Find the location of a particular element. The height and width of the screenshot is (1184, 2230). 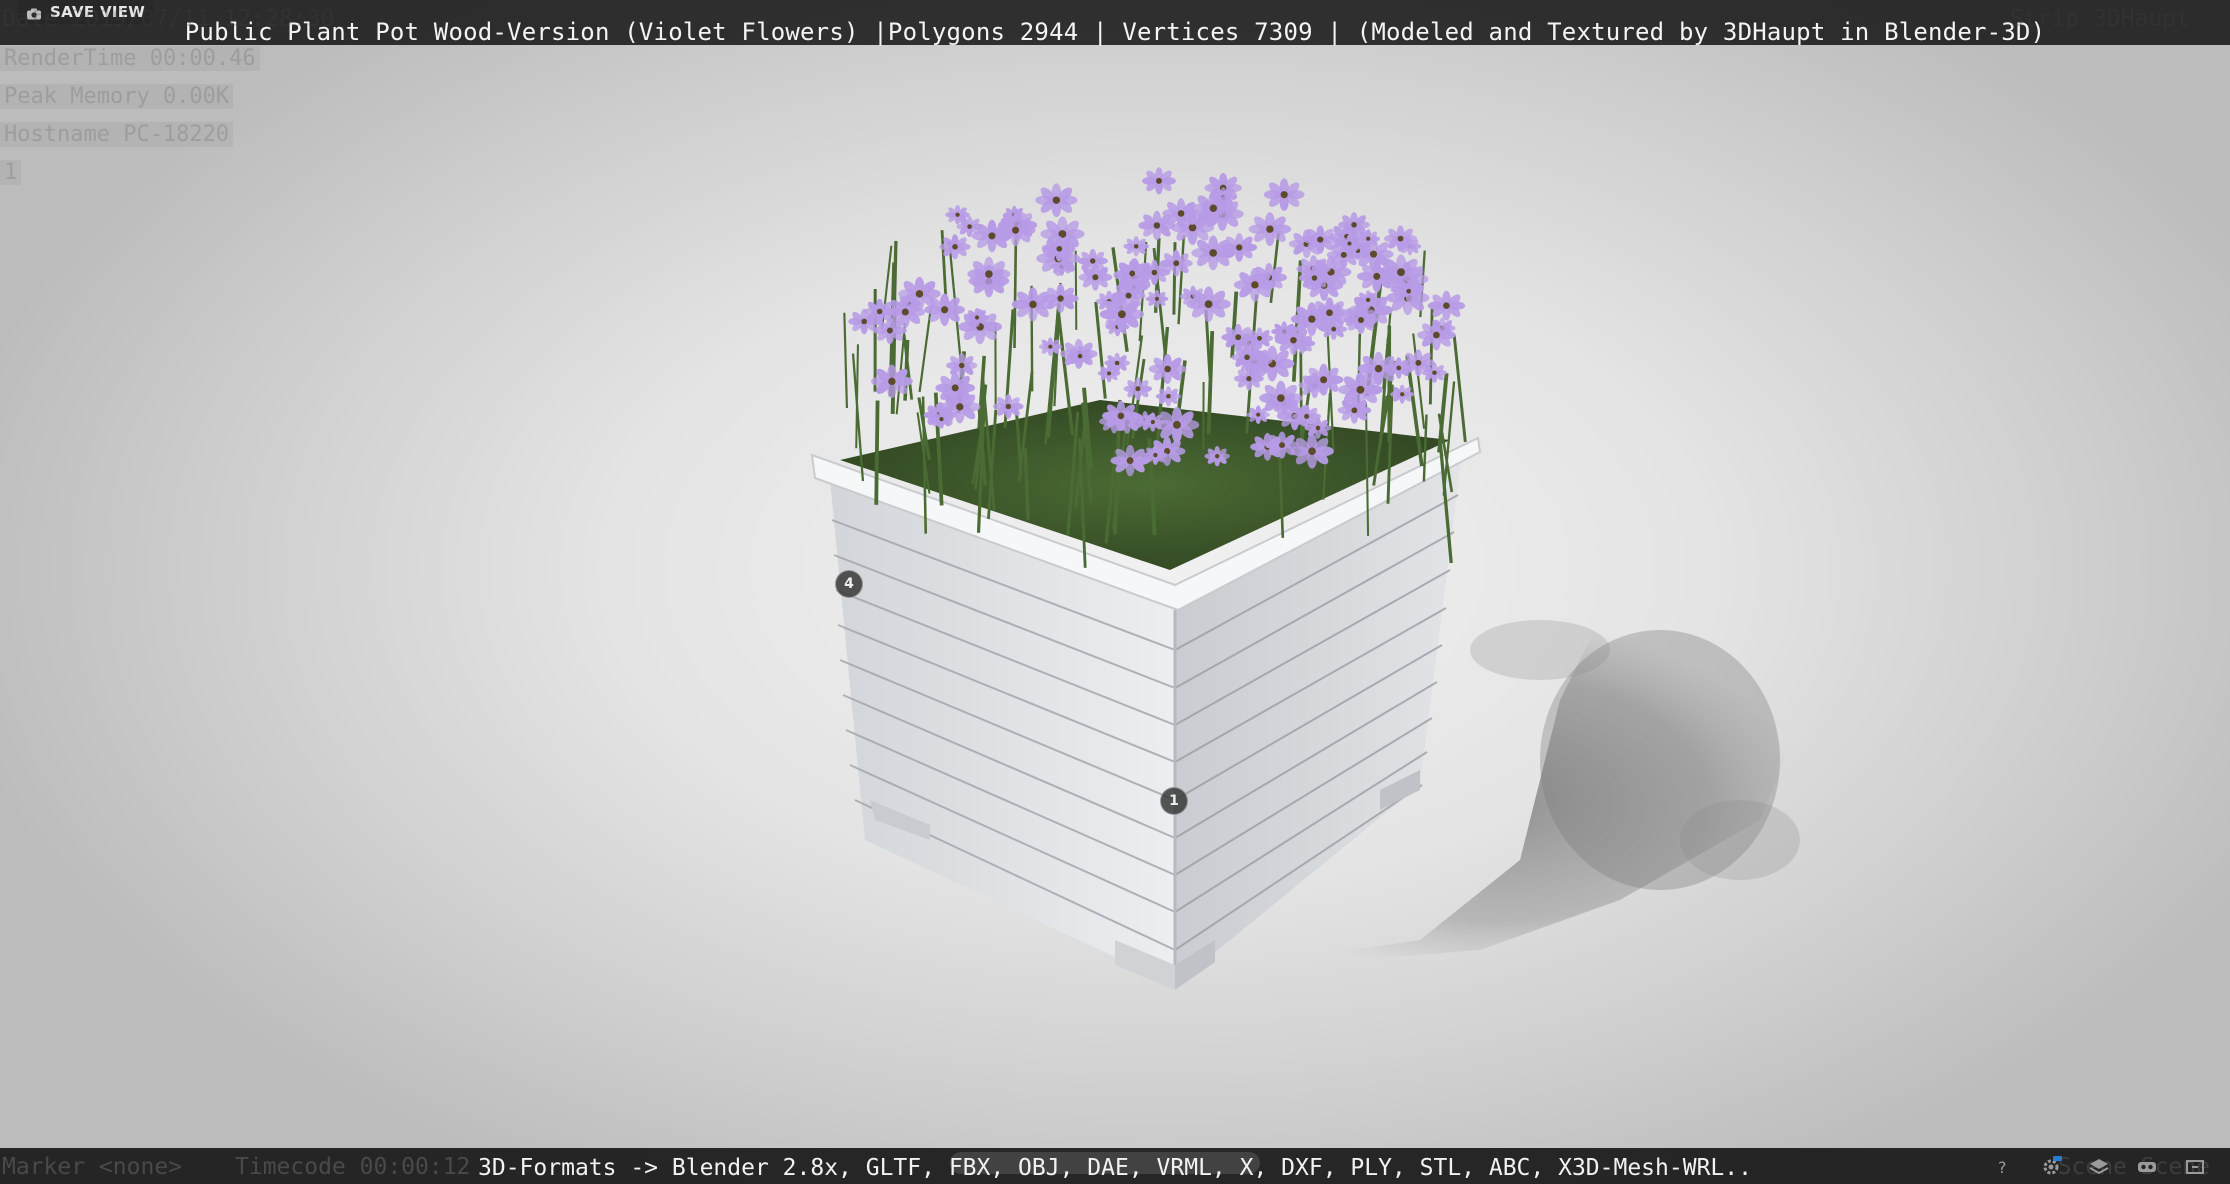

help-icon: ? is located at coordinates (2003, 1167).